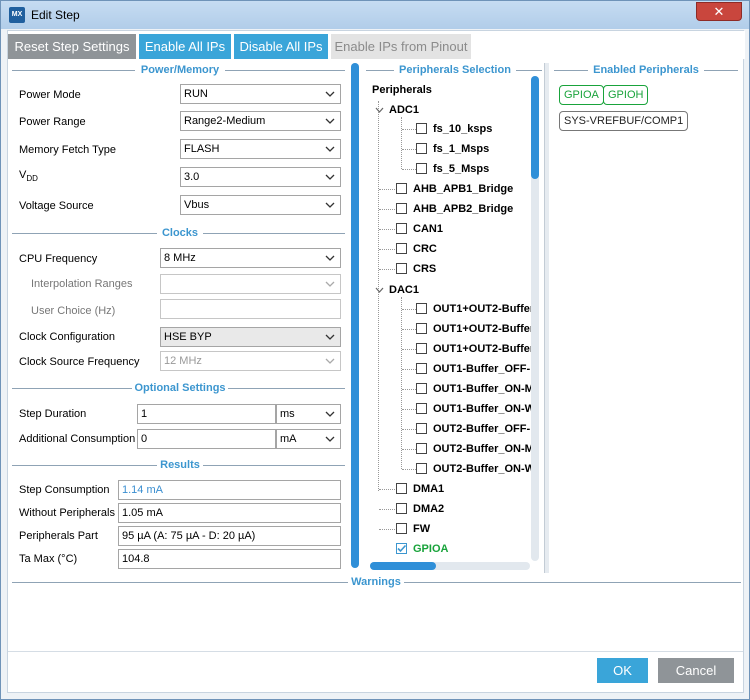 This screenshot has height=700, width=750. What do you see at coordinates (450, 566) in the screenshot?
I see `peripherals-scrollbar-horizontal` at bounding box center [450, 566].